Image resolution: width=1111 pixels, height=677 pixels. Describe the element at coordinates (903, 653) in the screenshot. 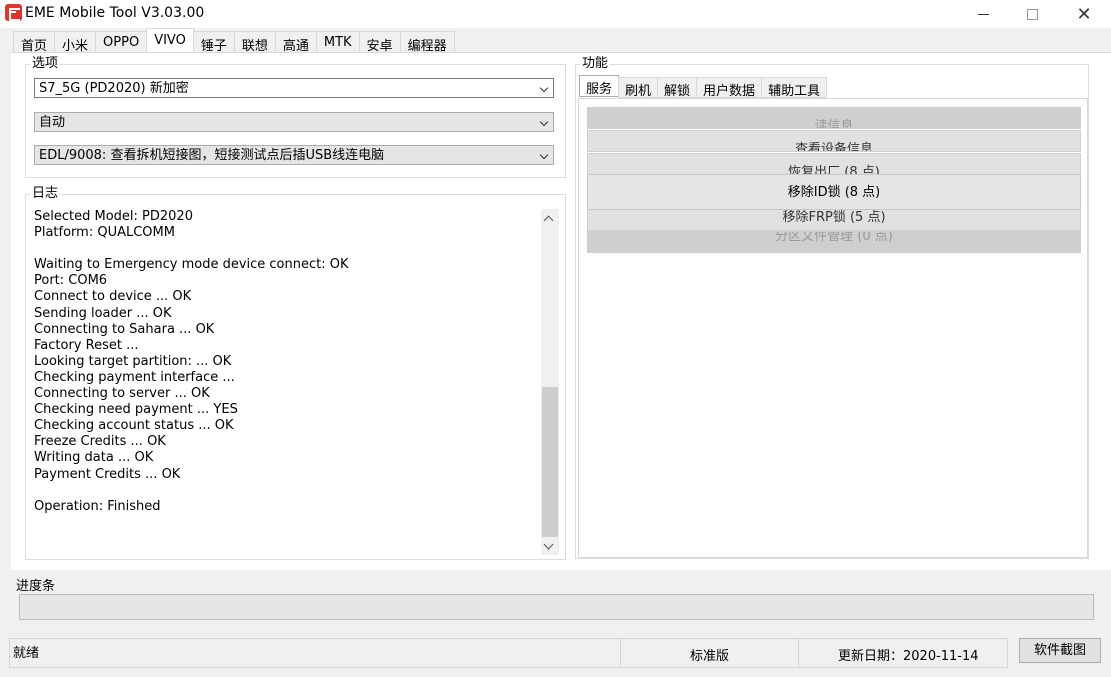

I see `update-date-label: 更新日期：2020-11-14` at that location.